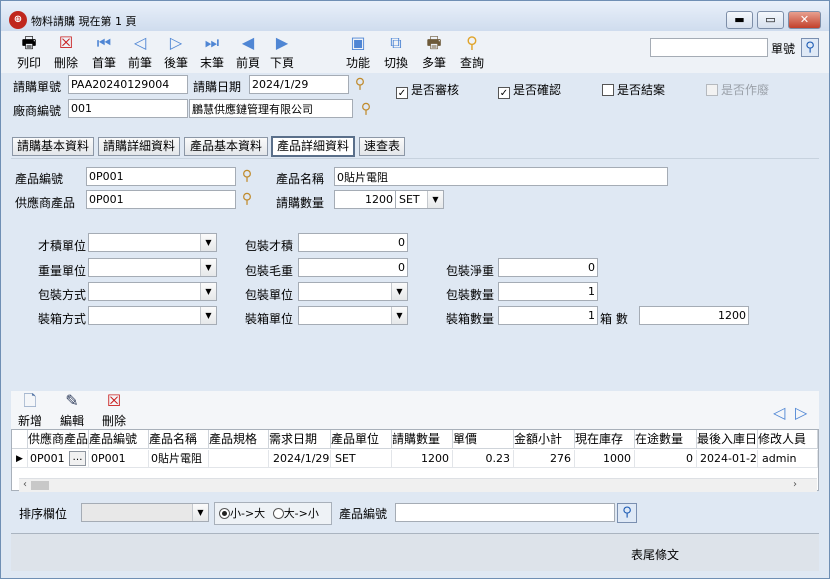 The height and width of the screenshot is (579, 830). Describe the element at coordinates (739, 20) in the screenshot. I see `minimize-button: ▬` at that location.